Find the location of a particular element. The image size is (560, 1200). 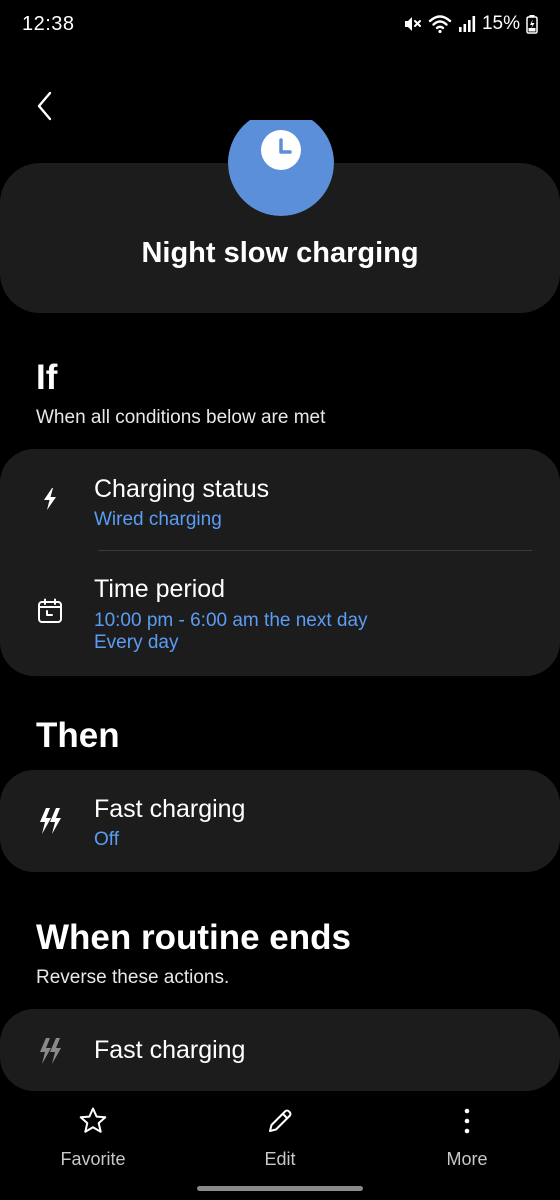

wifi-icon is located at coordinates (440, 24).